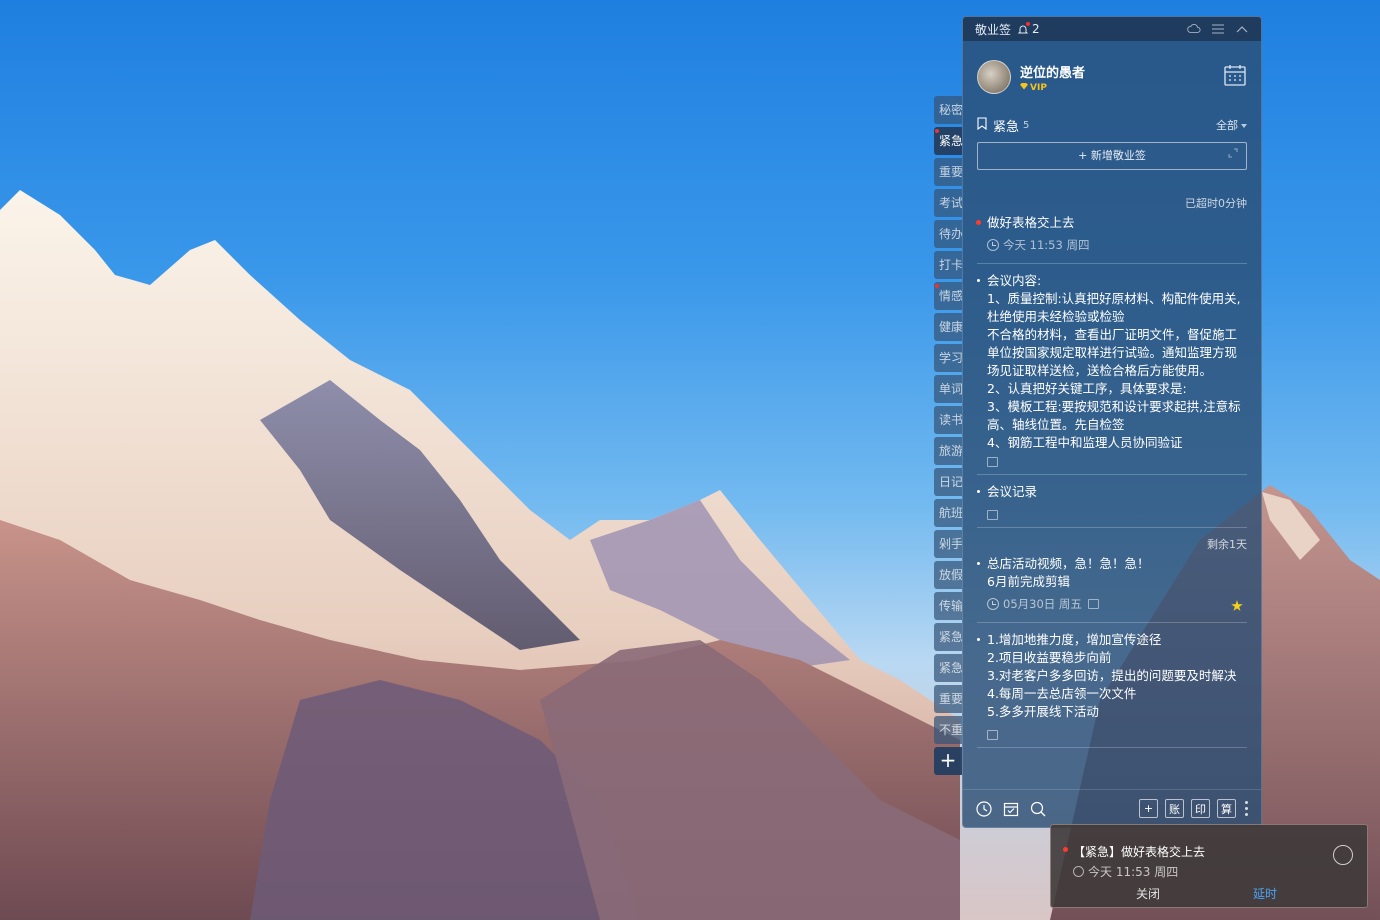 The image size is (1380, 920). I want to click on category-tab-label: 学习, so click(950, 358).